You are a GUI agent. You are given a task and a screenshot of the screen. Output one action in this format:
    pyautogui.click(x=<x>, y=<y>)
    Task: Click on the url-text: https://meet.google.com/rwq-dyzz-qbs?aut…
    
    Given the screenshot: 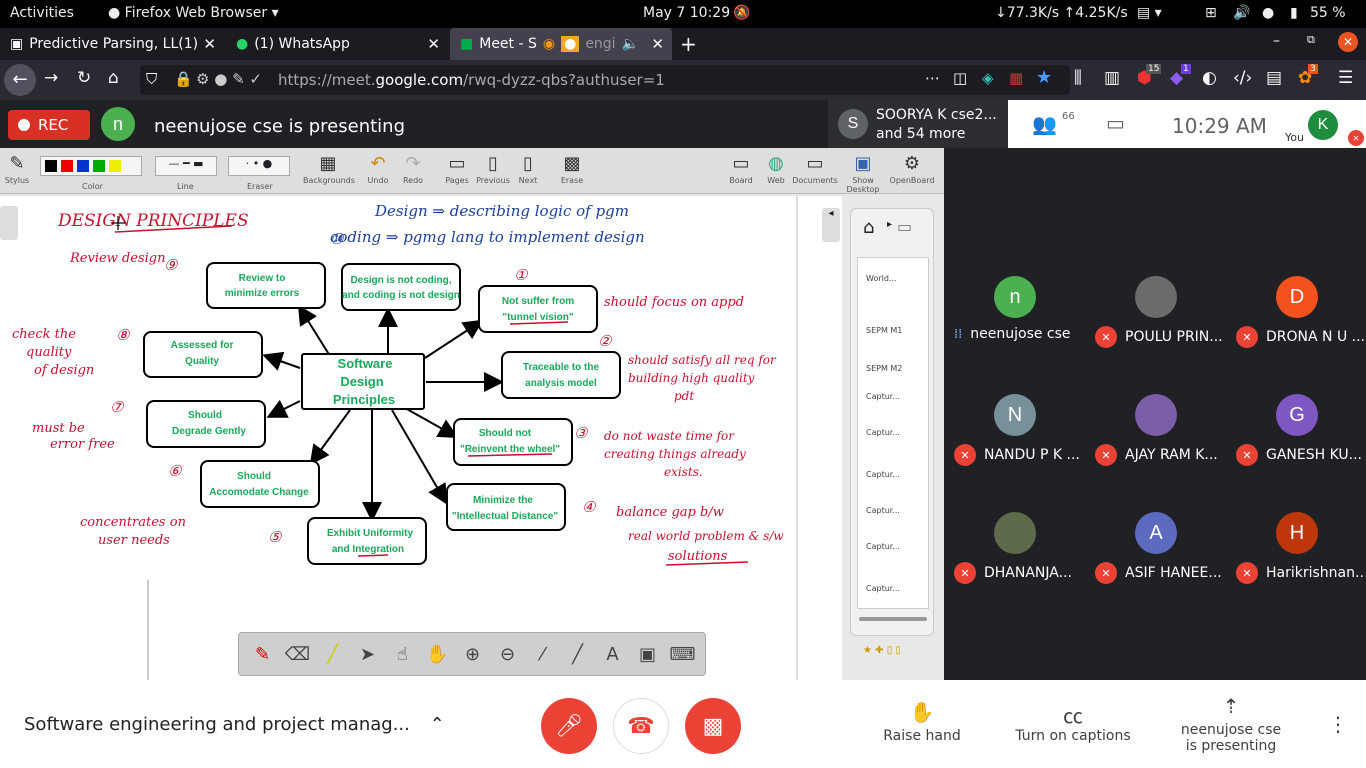 What is the action you would take?
    pyautogui.click(x=471, y=80)
    